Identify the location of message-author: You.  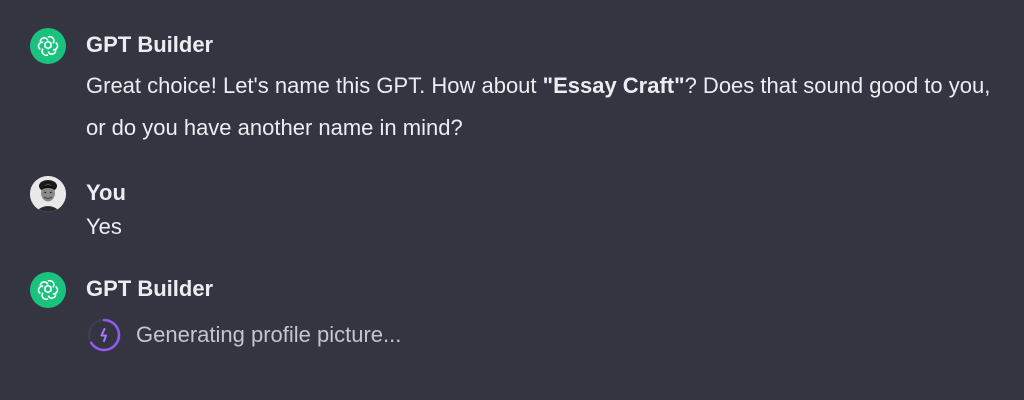
(106, 192).